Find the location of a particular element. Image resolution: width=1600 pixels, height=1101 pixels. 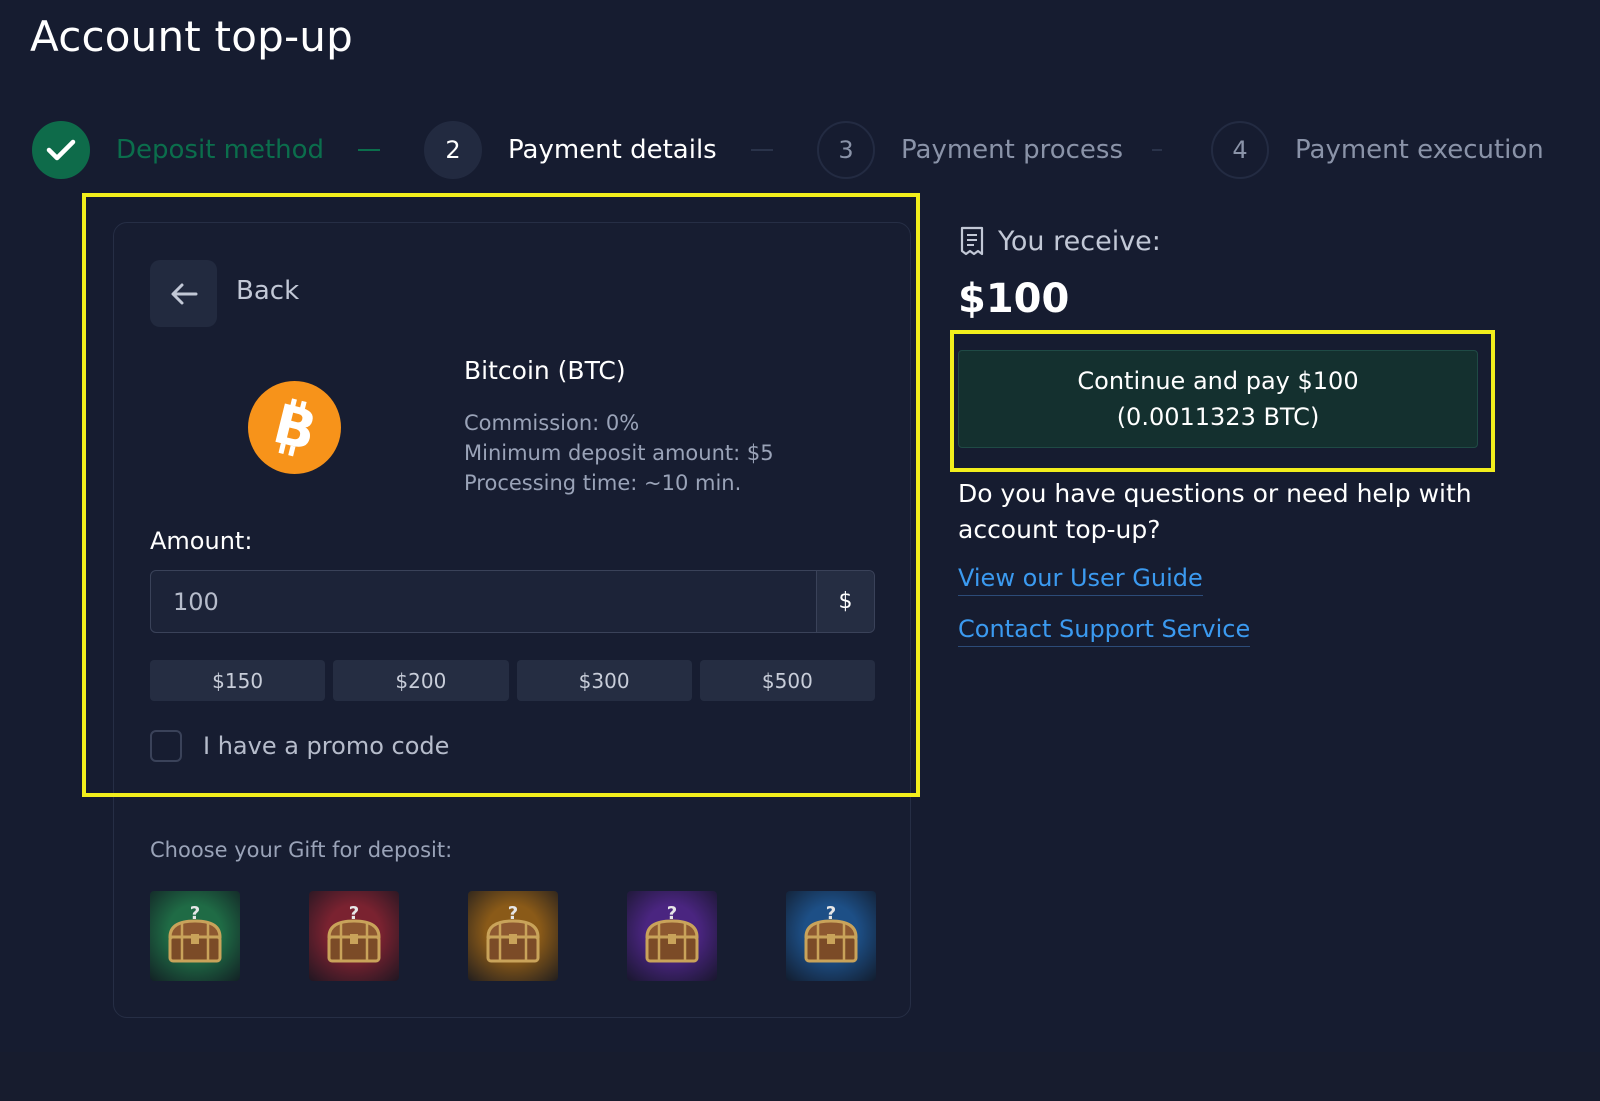

back-label: Back is located at coordinates (267, 291).